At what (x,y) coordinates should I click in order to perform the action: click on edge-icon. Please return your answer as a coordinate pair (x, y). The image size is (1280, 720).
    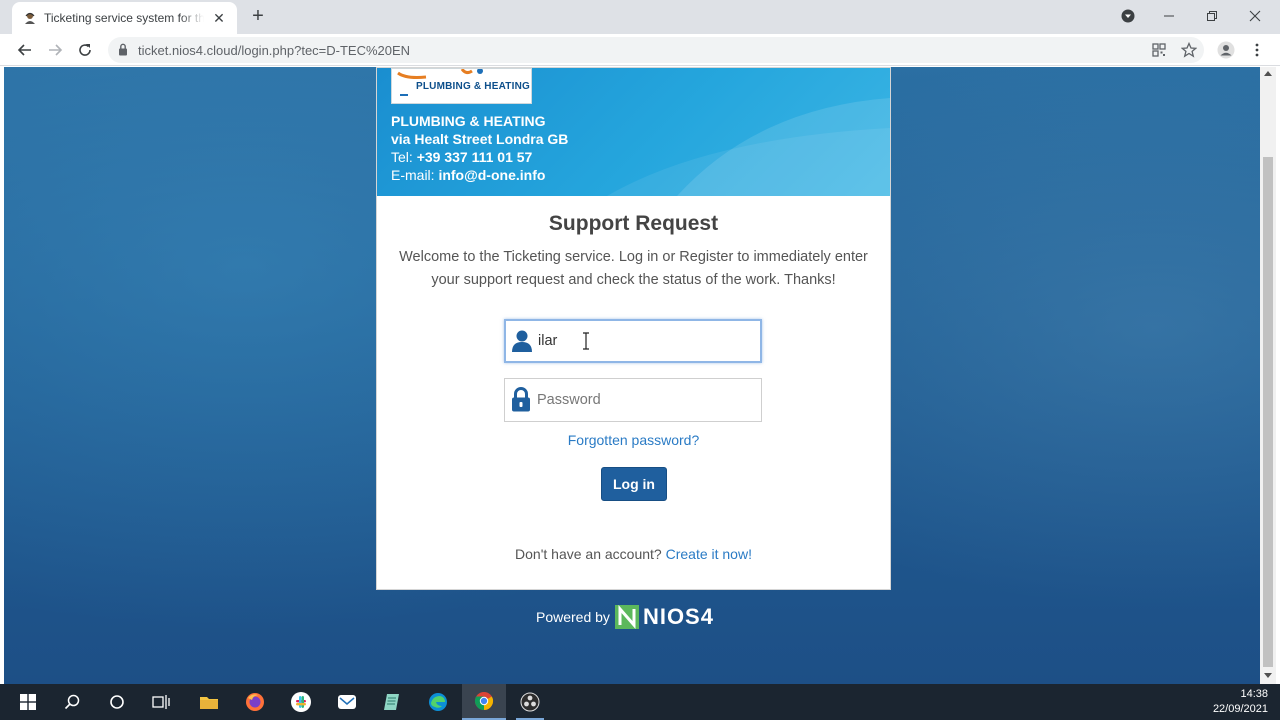
    Looking at the image, I should click on (438, 702).